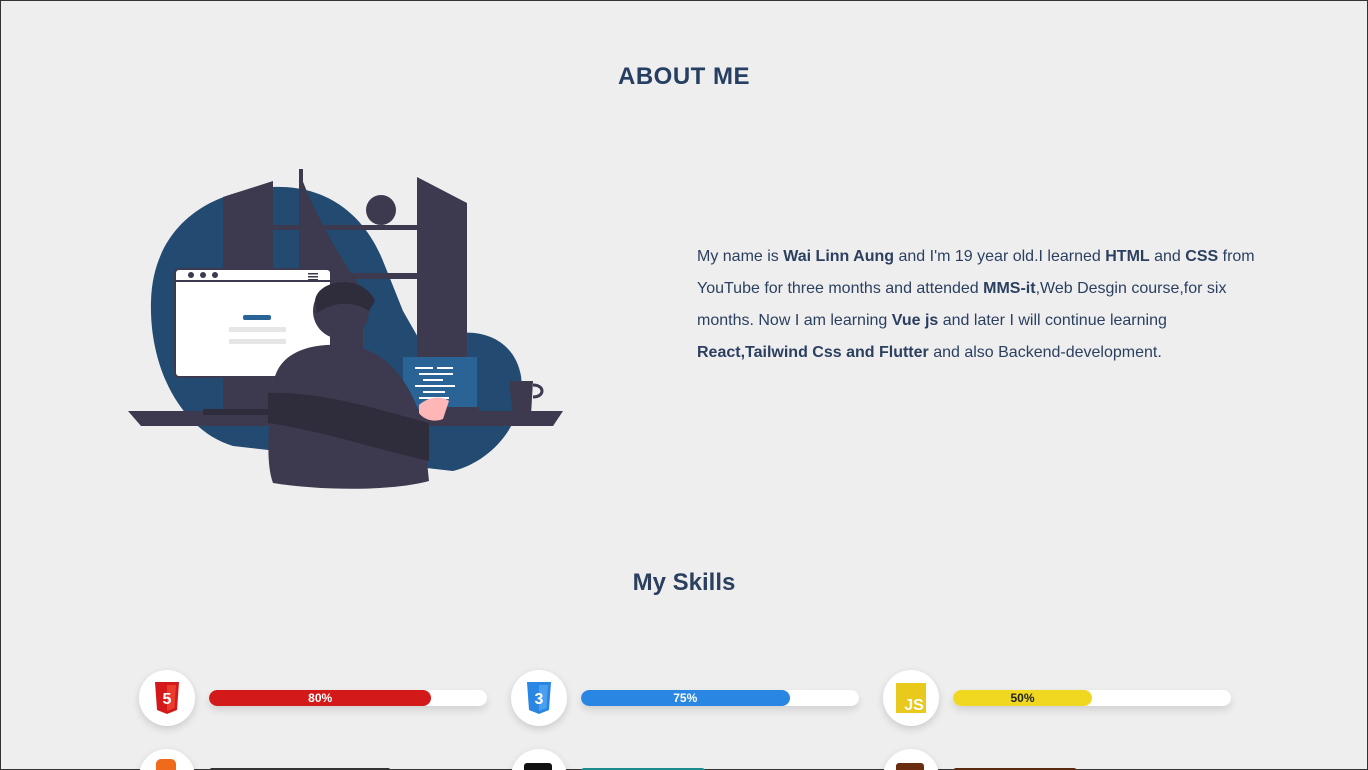 The image size is (1368, 770). I want to click on developer-illustration, so click(348, 328).